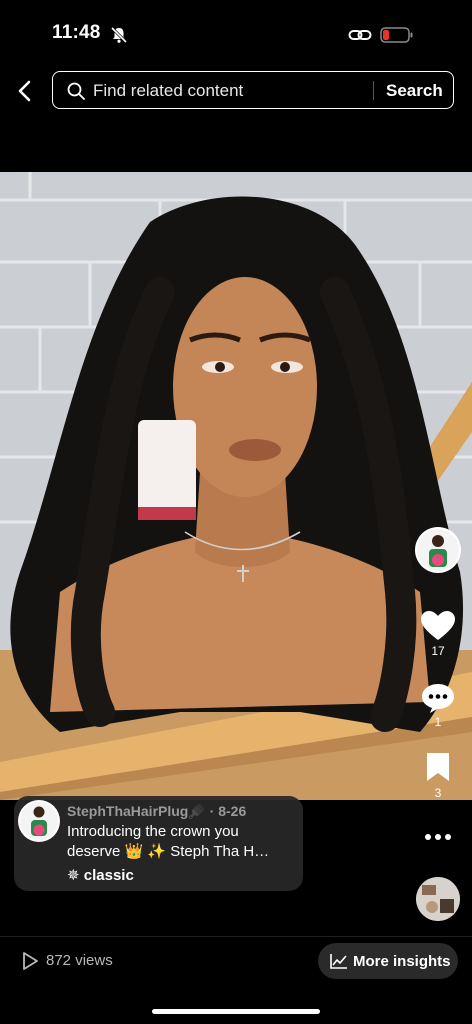 This screenshot has width=472, height=1024. What do you see at coordinates (402, 961) in the screenshot?
I see `more-insights-label: More insights` at bounding box center [402, 961].